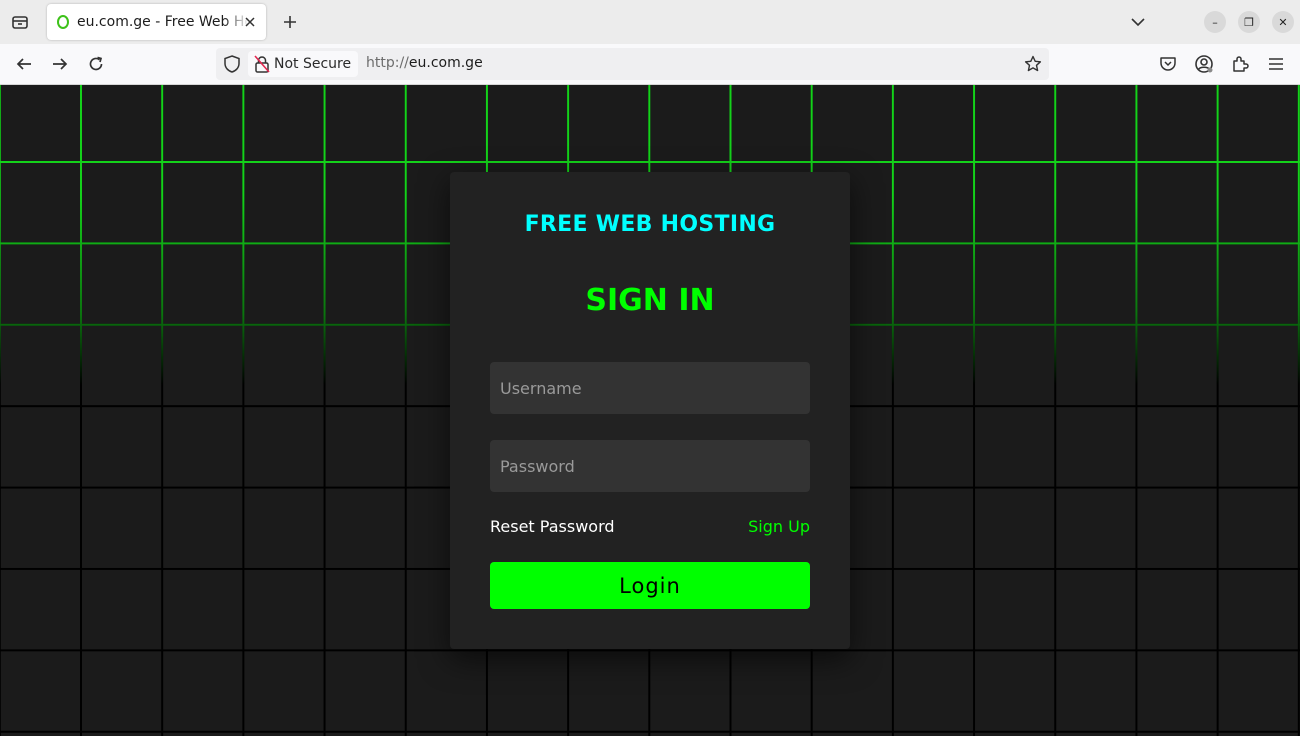  Describe the element at coordinates (779, 526) in the screenshot. I see `sign-up-link: Sign Up` at that location.